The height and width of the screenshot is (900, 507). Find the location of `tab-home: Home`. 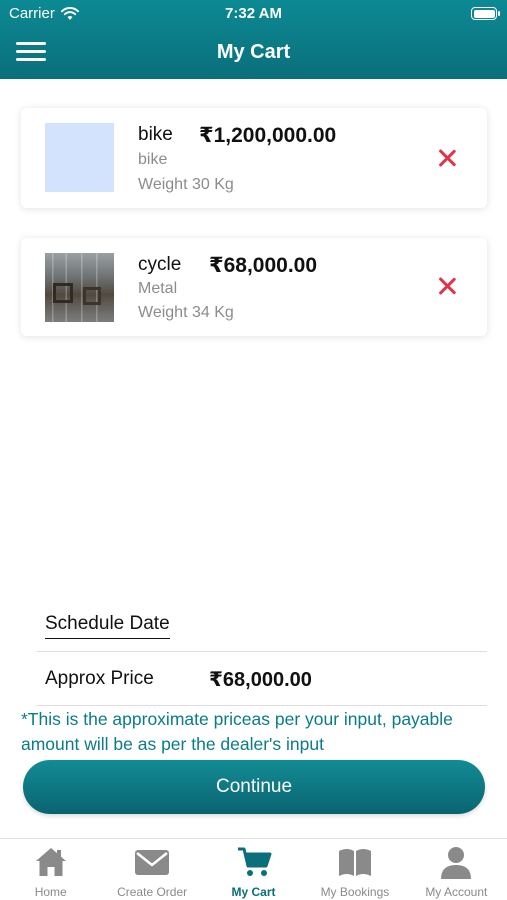

tab-home: Home is located at coordinates (50, 869).